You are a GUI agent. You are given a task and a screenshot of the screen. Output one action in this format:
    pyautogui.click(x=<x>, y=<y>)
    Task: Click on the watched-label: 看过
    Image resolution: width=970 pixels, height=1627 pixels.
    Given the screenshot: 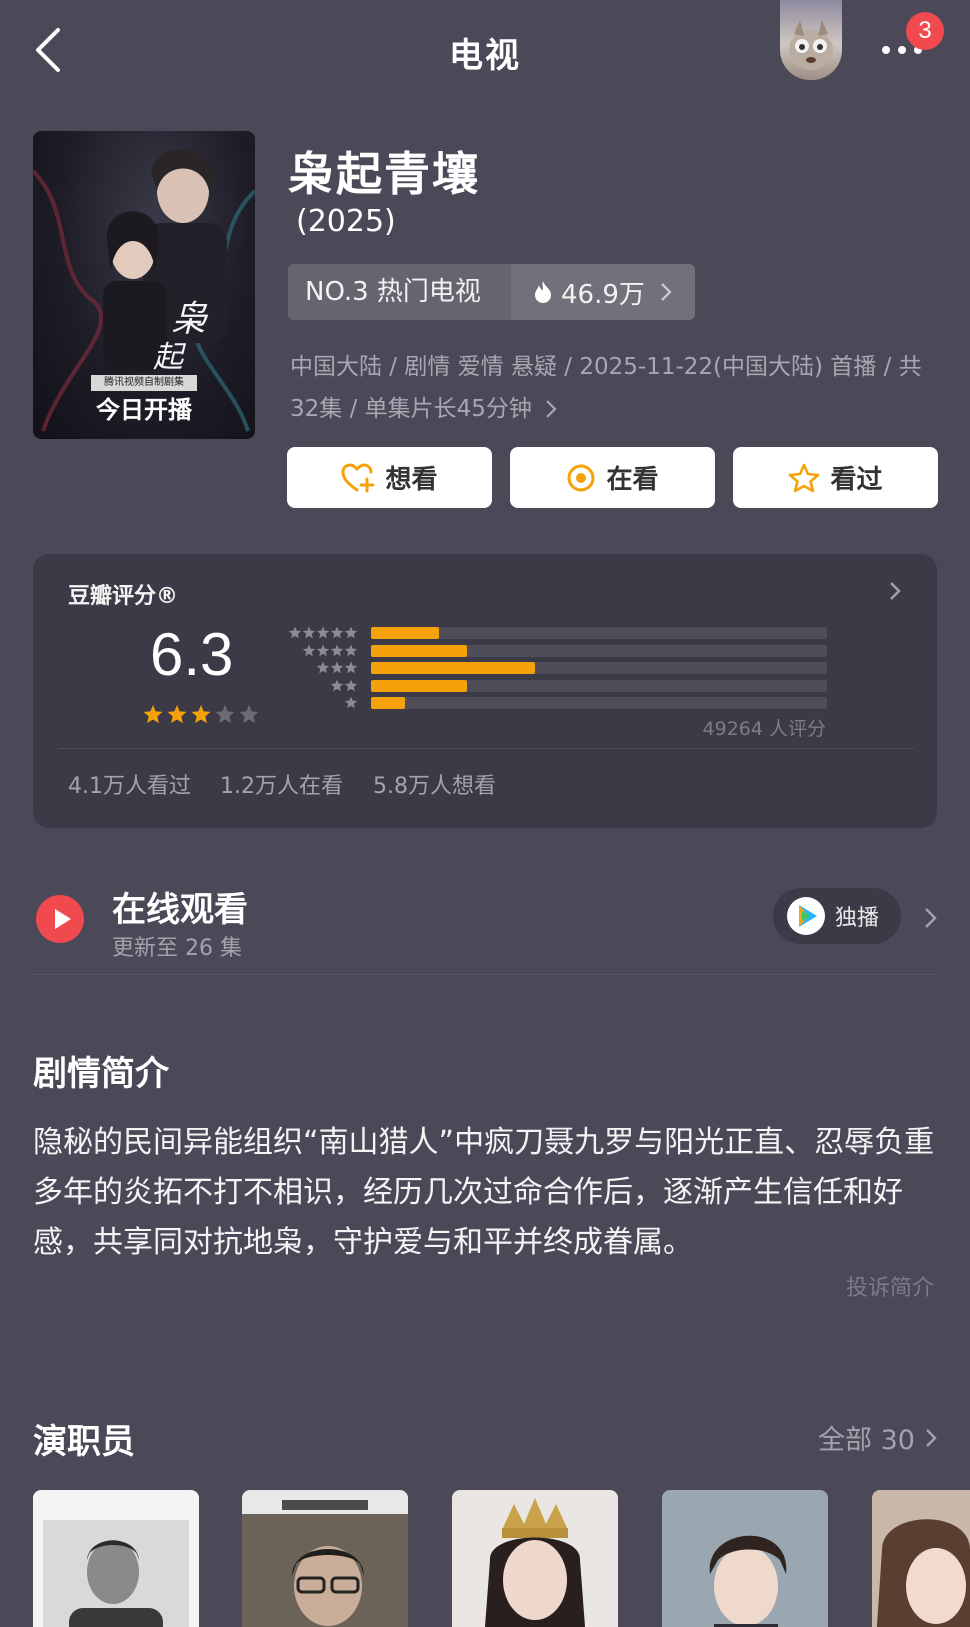 What is the action you would take?
    pyautogui.click(x=856, y=480)
    